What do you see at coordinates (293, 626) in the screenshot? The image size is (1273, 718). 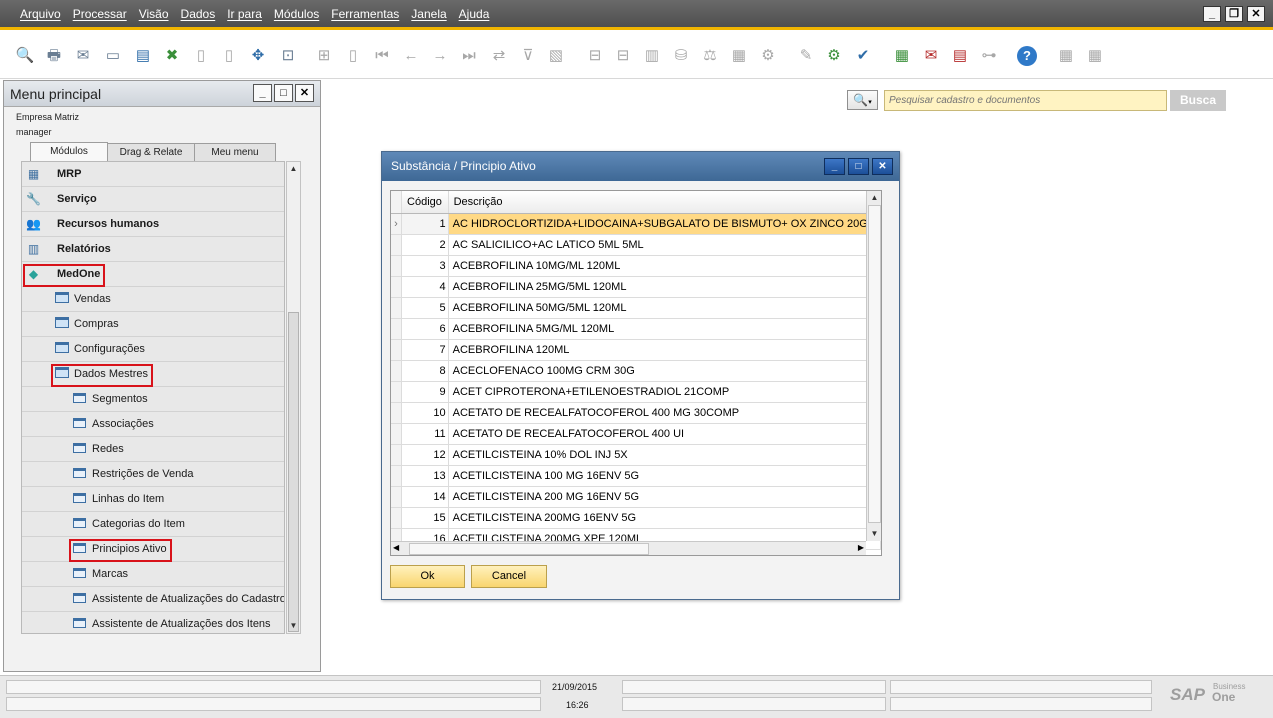 I see `scroll-down-icon: ▼` at bounding box center [293, 626].